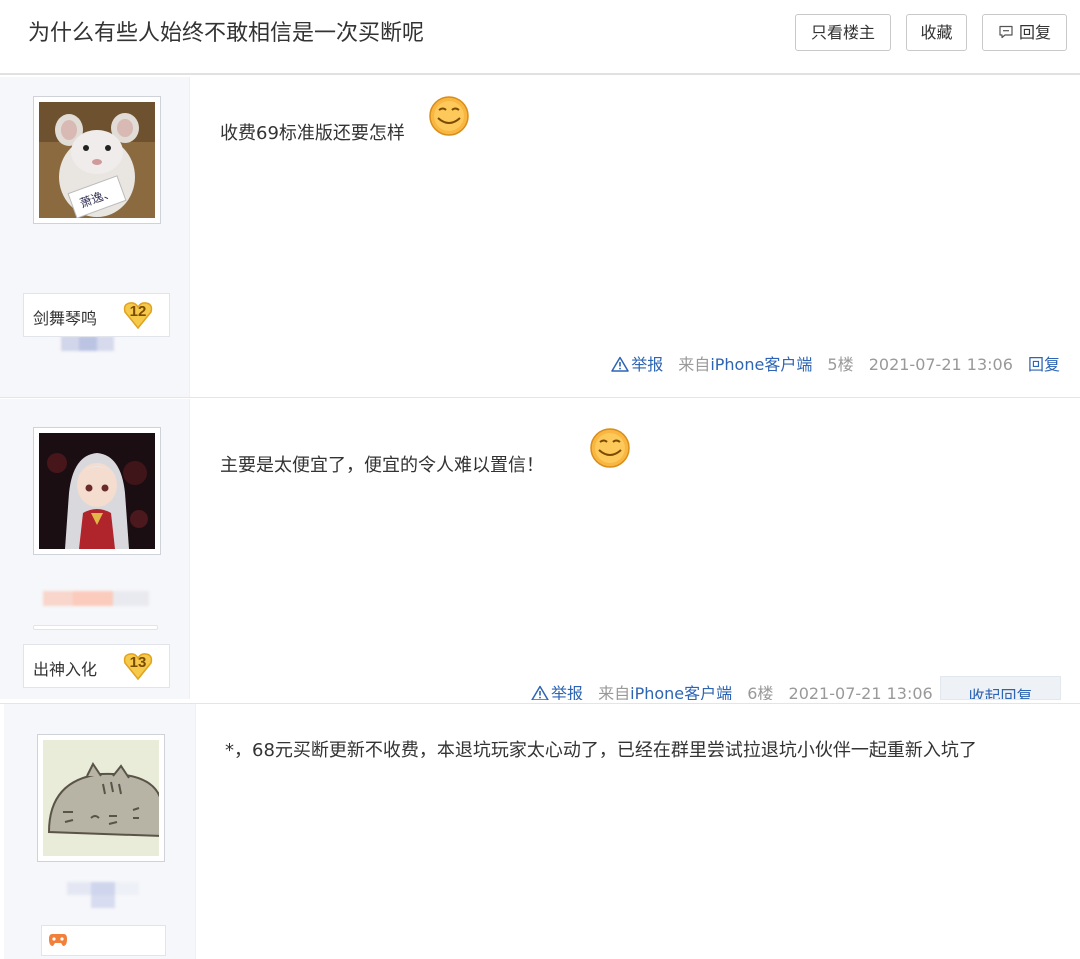 The height and width of the screenshot is (959, 1080). Describe the element at coordinates (138, 311) in the screenshot. I see `level-number: 12` at that location.